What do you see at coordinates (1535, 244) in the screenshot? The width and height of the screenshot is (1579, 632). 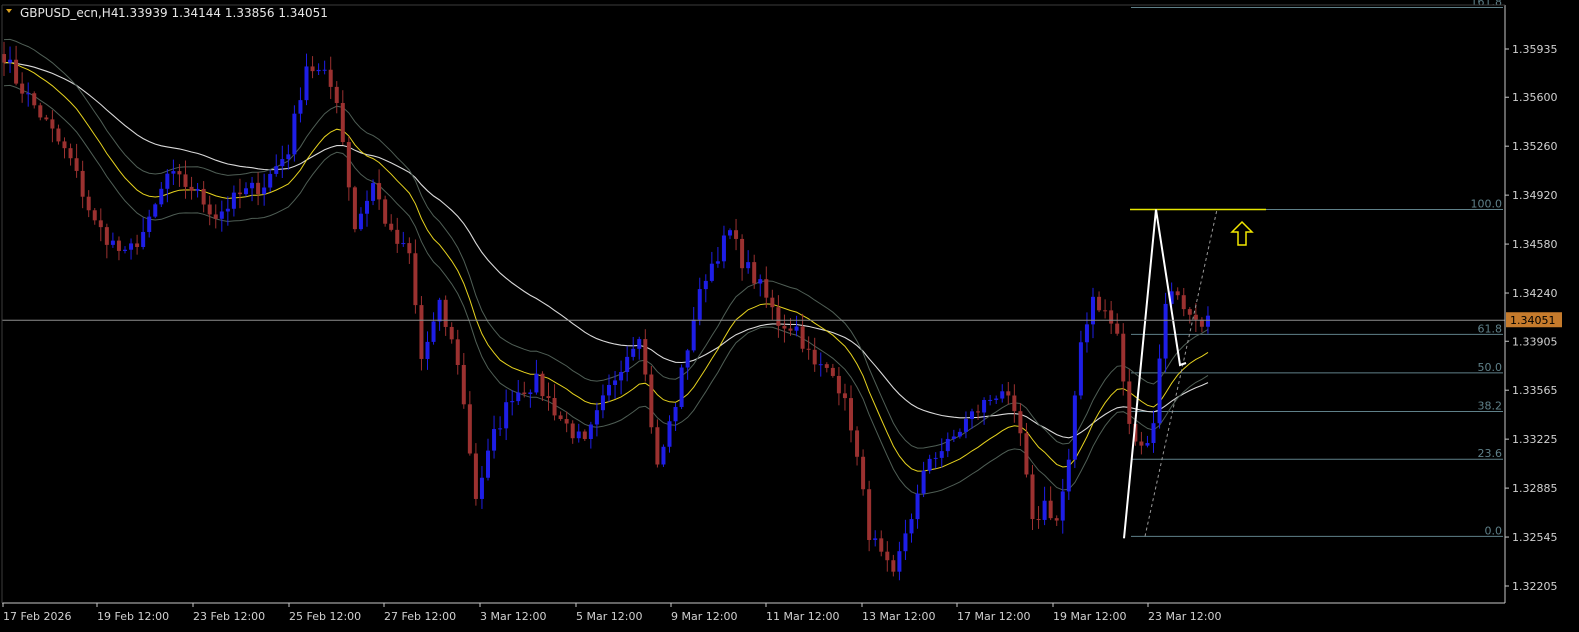 I see `y-tick-label: 1.34580` at bounding box center [1535, 244].